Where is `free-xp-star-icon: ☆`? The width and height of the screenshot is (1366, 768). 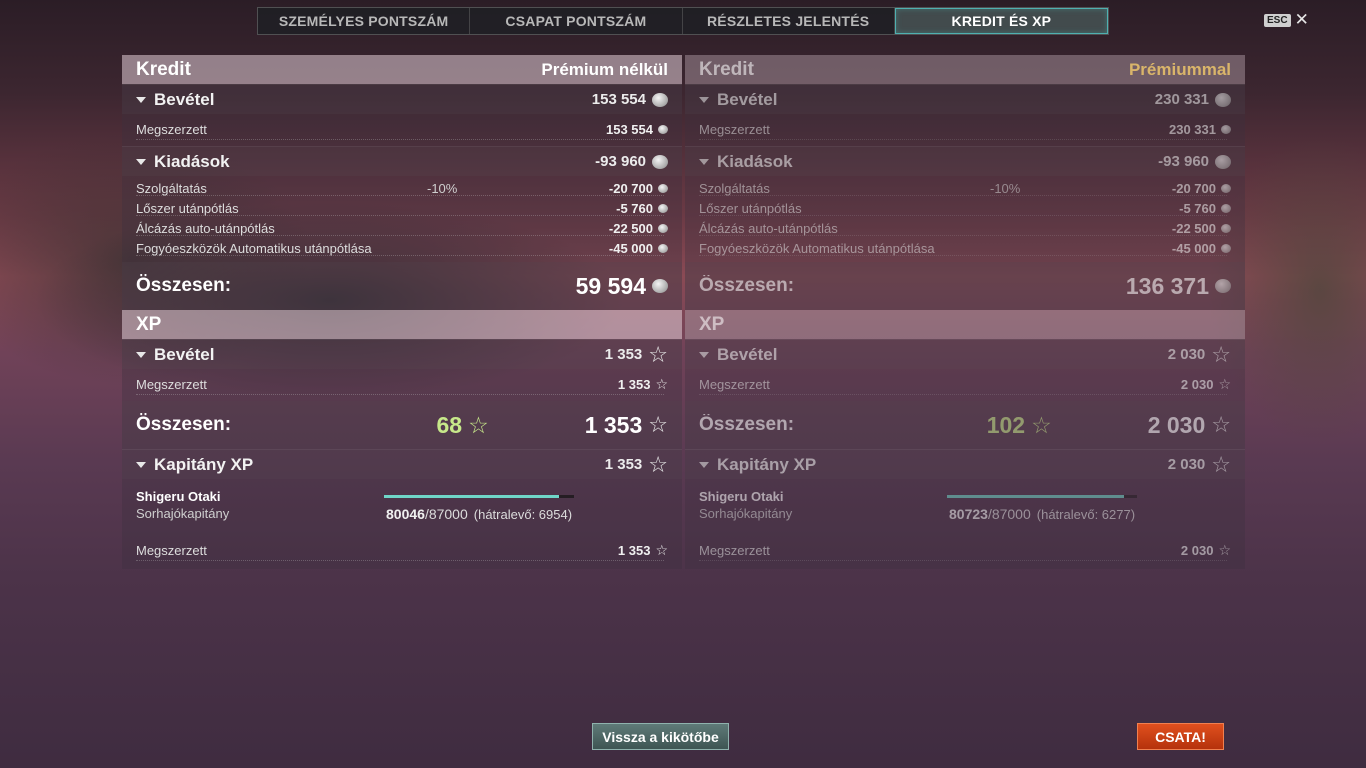
free-xp-star-icon: ☆ is located at coordinates (1041, 424).